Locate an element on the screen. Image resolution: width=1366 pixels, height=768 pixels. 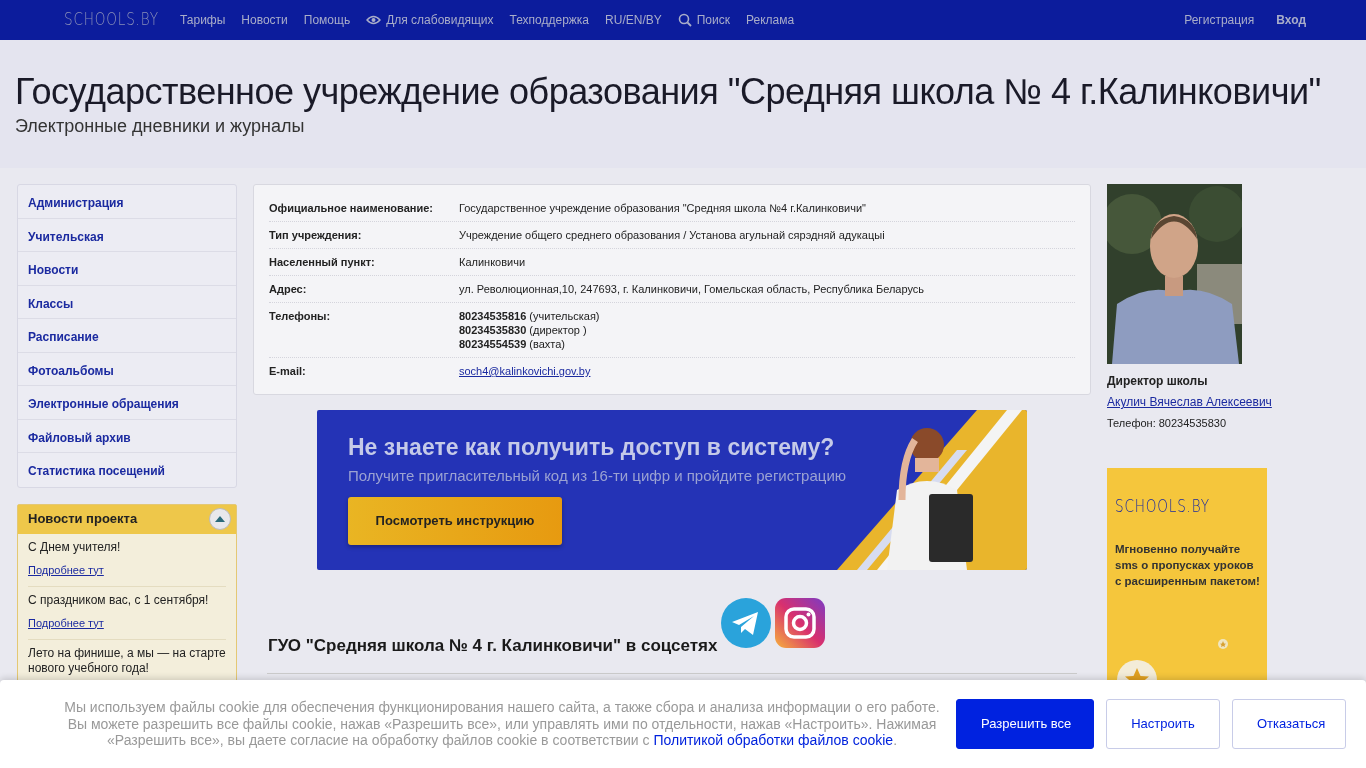
nav-link: Техподдержка is located at coordinates (549, 20).